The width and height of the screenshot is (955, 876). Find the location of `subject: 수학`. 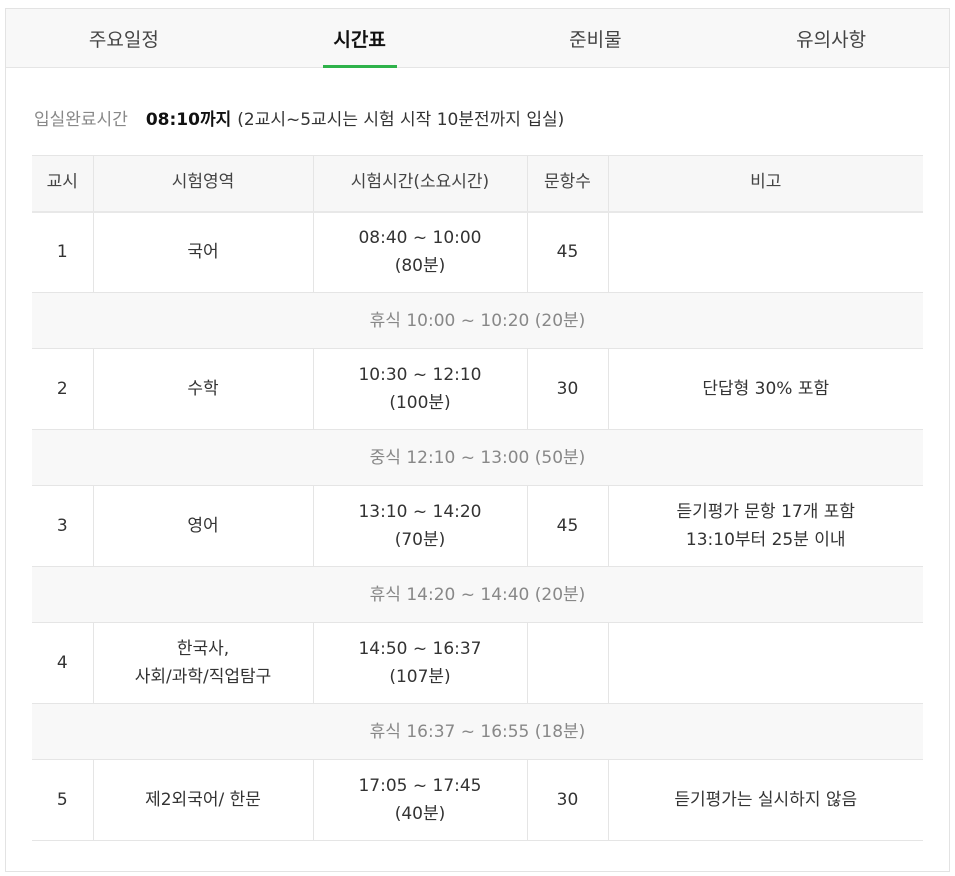

subject: 수학 is located at coordinates (202, 389).